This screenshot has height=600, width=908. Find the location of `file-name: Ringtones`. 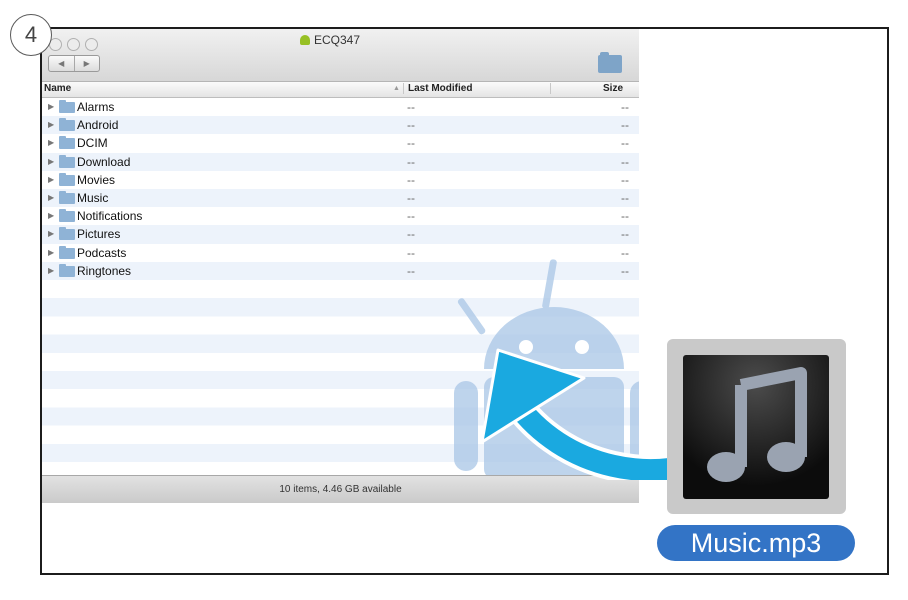

file-name: Ringtones is located at coordinates (104, 270).